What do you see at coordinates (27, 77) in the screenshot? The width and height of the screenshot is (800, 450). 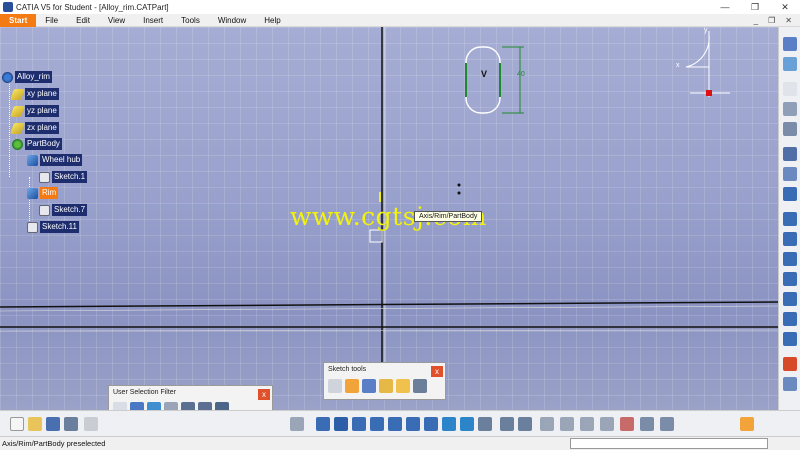 I see `tree-root: Alloy_rim` at bounding box center [27, 77].